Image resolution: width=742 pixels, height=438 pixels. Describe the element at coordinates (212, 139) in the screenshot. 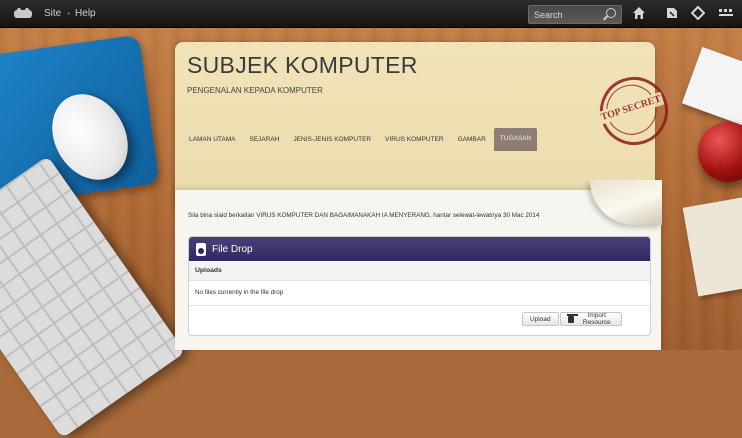

I see `tab-laman-utama: LAMAN UTAMA` at that location.